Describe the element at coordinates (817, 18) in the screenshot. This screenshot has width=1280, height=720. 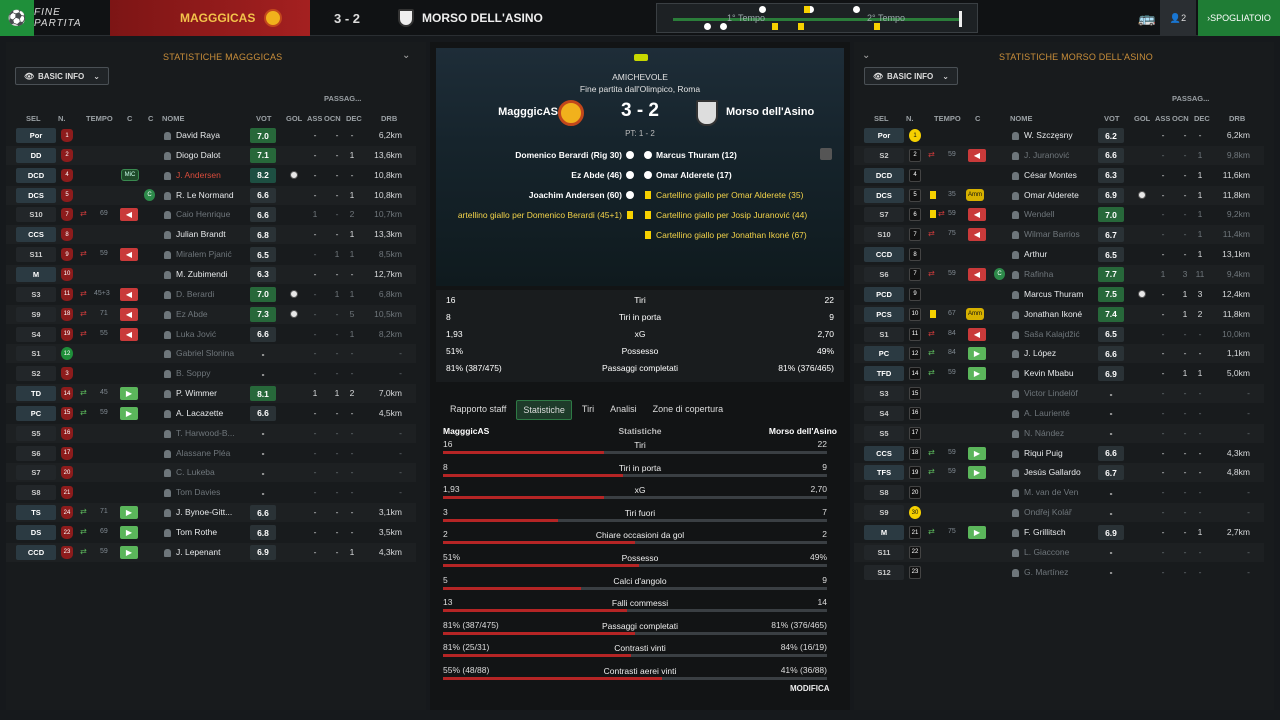
I see `match-timeline: 1° Tempo 2° Tempo` at that location.